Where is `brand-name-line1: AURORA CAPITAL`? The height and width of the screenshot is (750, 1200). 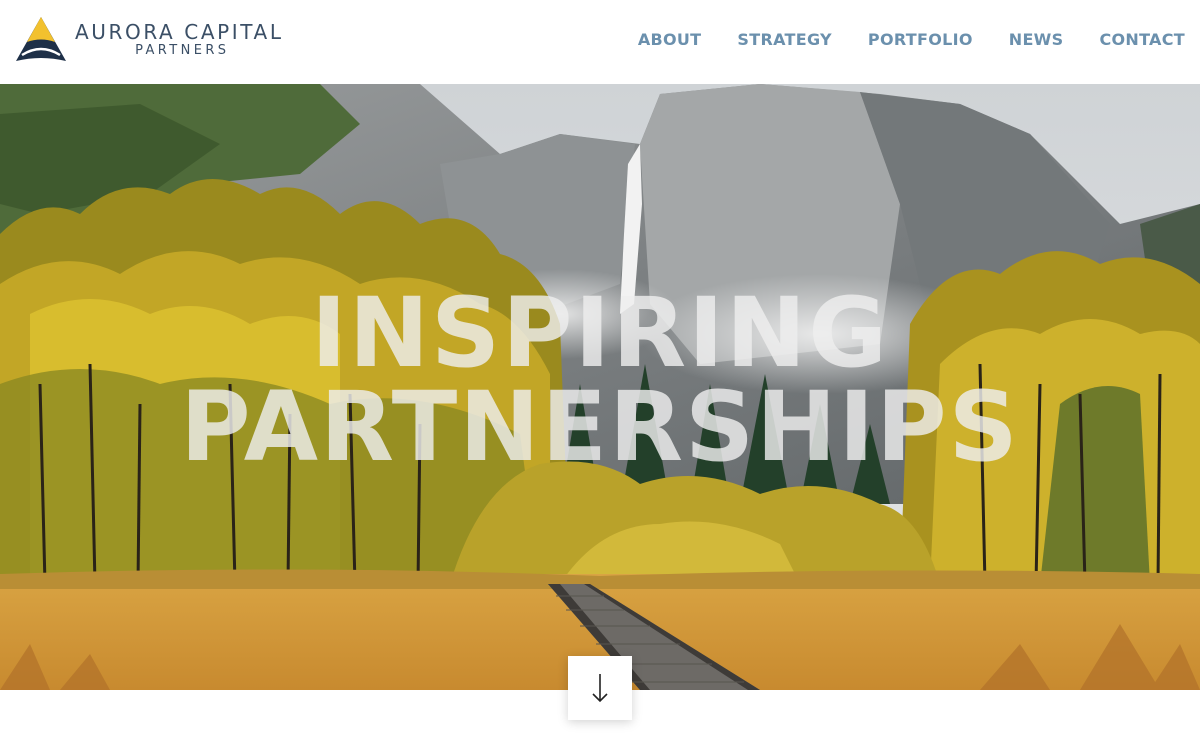 brand-name-line1: AURORA CAPITAL is located at coordinates (179, 32).